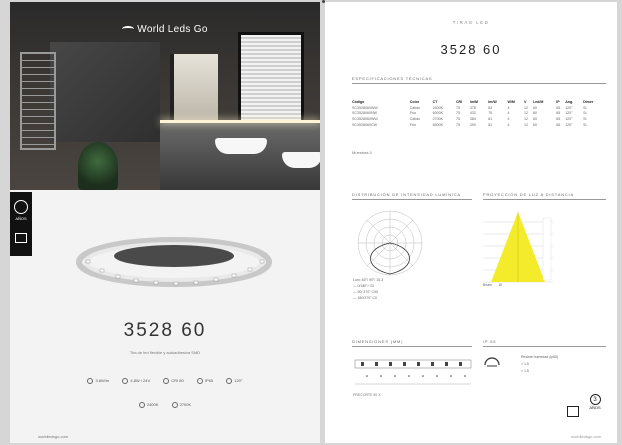  What do you see at coordinates (413, 124) in the screenshot?
I see `table-cell: Frío` at bounding box center [413, 124].